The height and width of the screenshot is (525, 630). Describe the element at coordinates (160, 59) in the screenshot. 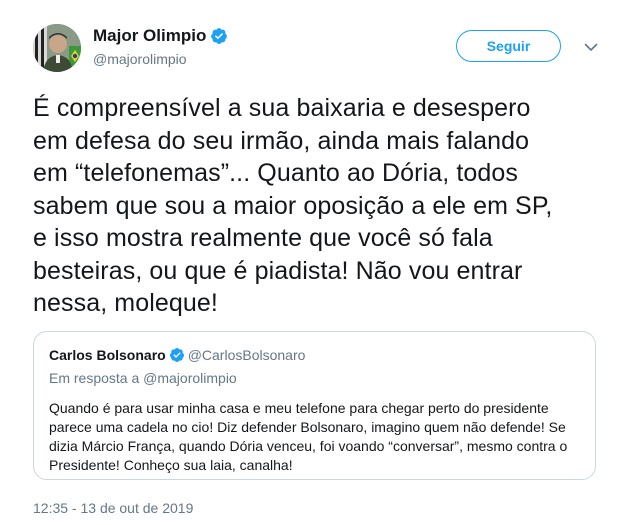

I see `author-handle: @majorolimpio` at that location.